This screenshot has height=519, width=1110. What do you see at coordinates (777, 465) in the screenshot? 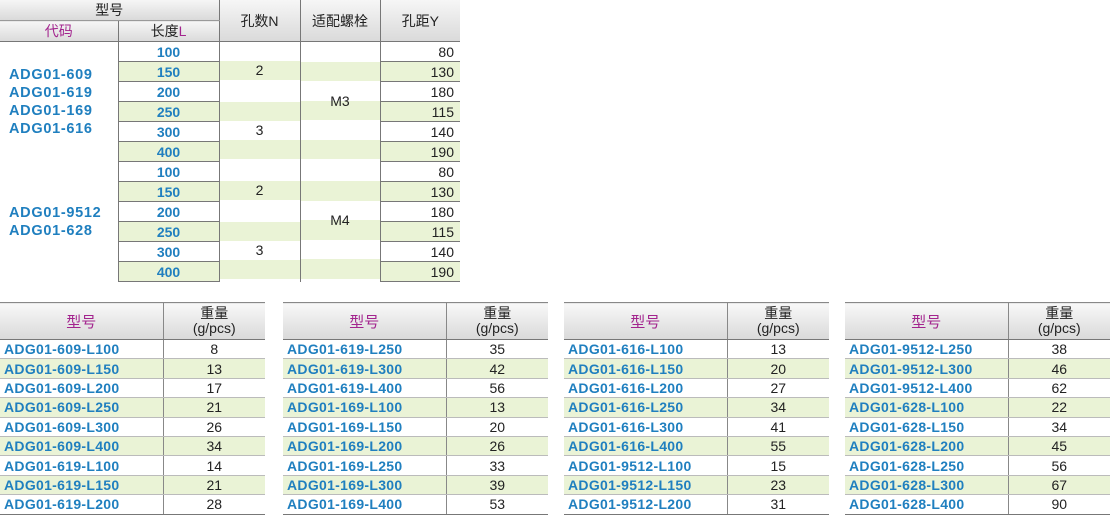
I see `weight-value-cell: 15` at bounding box center [777, 465].